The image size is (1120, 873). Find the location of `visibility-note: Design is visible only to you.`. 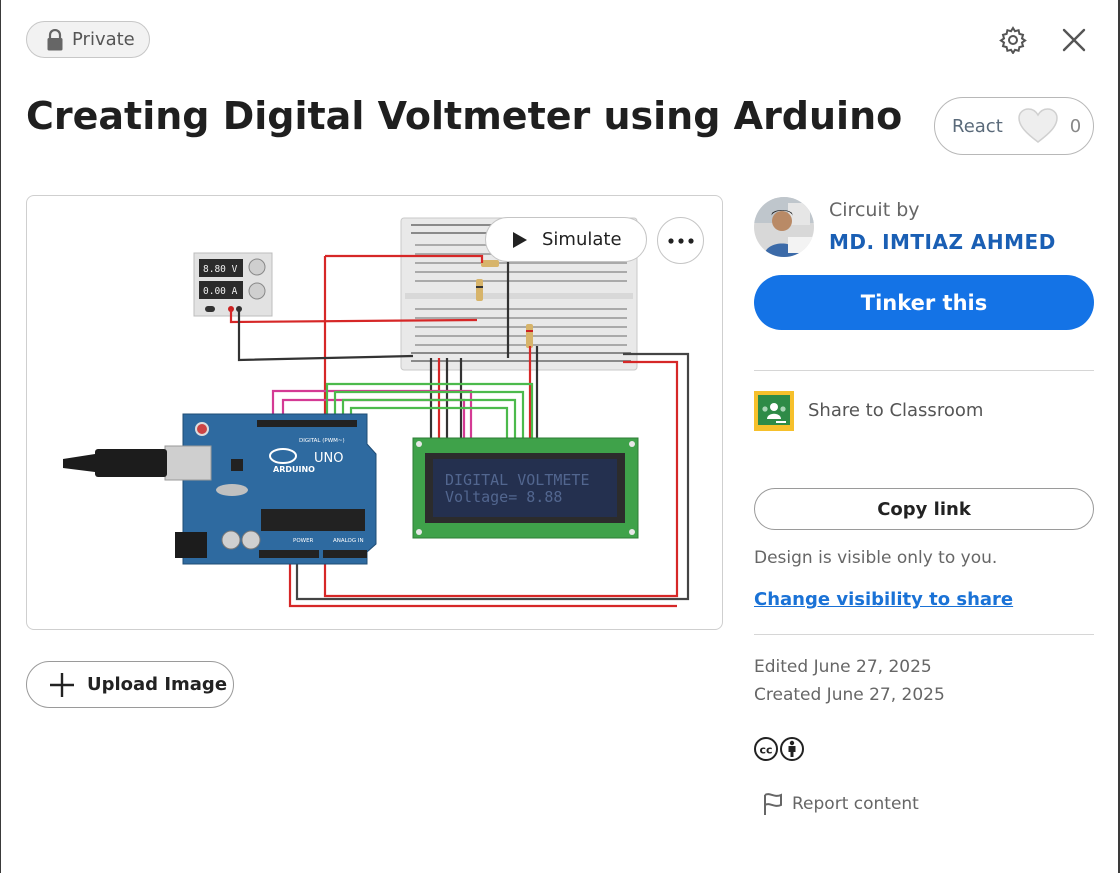

visibility-note: Design is visible only to you. is located at coordinates (876, 558).